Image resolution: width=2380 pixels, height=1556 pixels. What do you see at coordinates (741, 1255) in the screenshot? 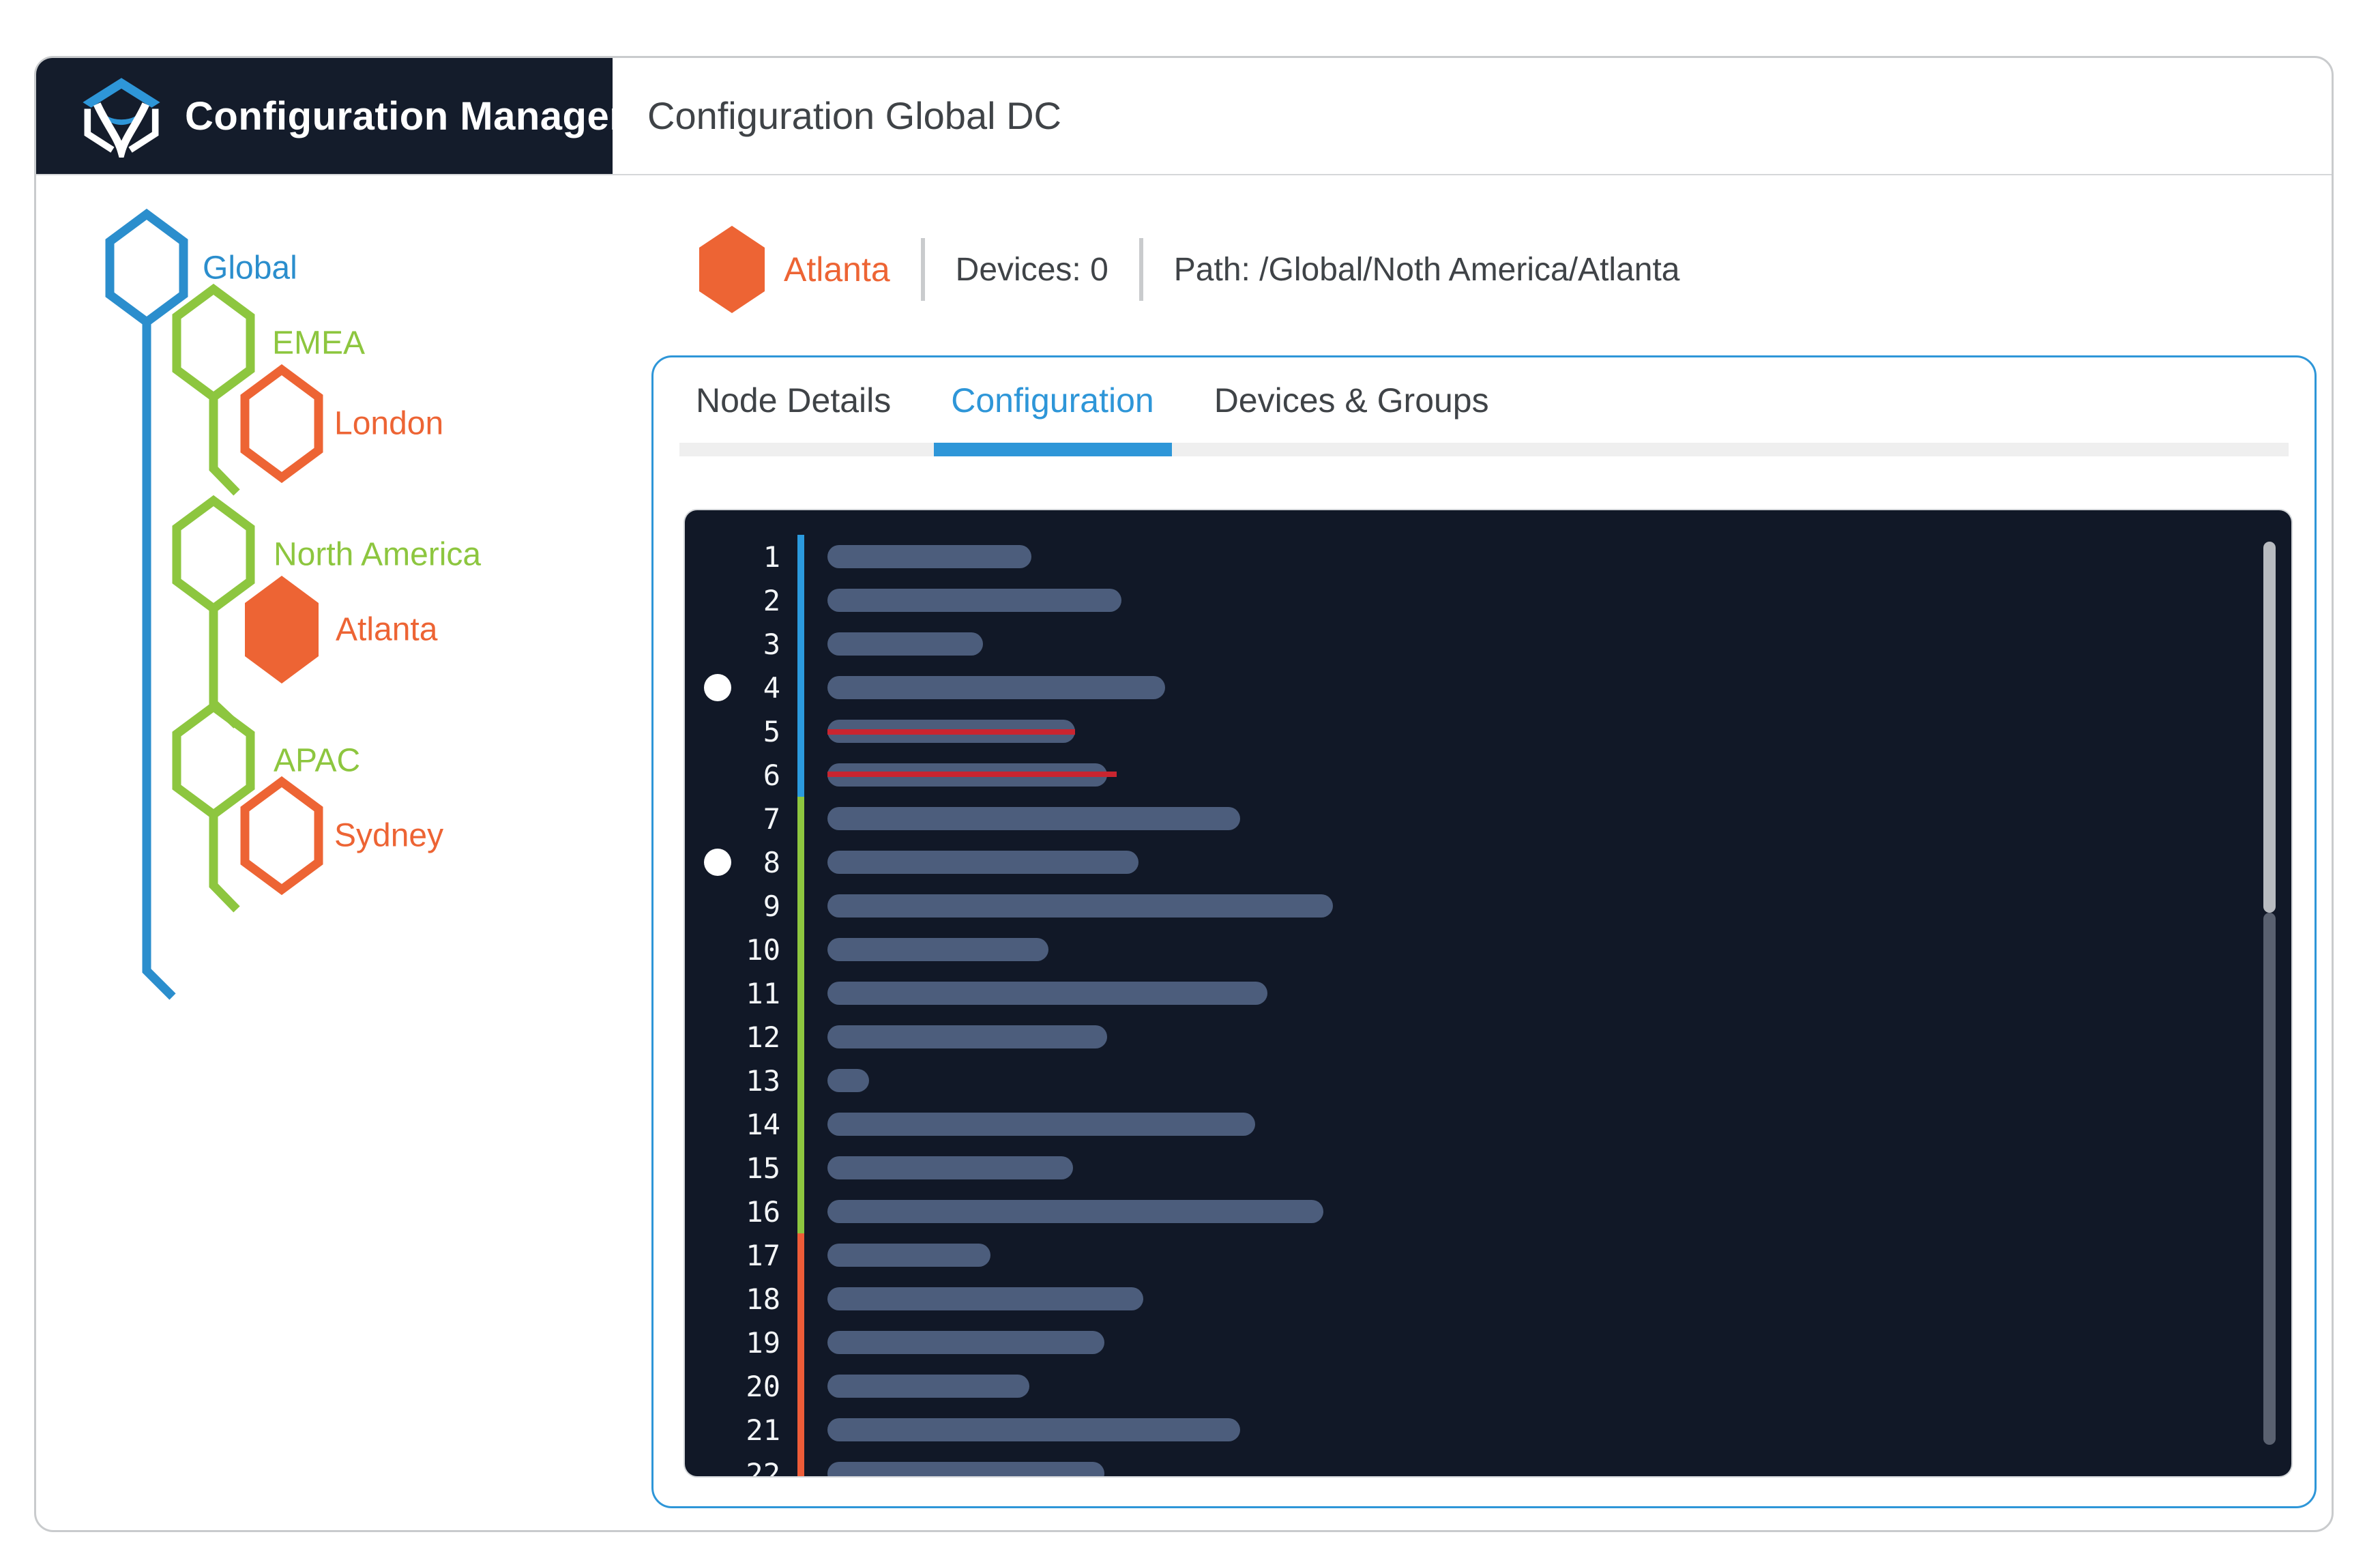
I see `editor-gutter: 17` at bounding box center [741, 1255].